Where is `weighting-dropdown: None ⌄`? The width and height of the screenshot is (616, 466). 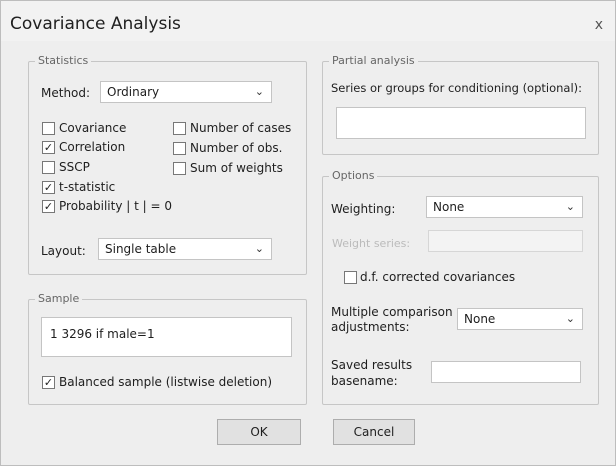
weighting-dropdown: None ⌄ is located at coordinates (504, 207).